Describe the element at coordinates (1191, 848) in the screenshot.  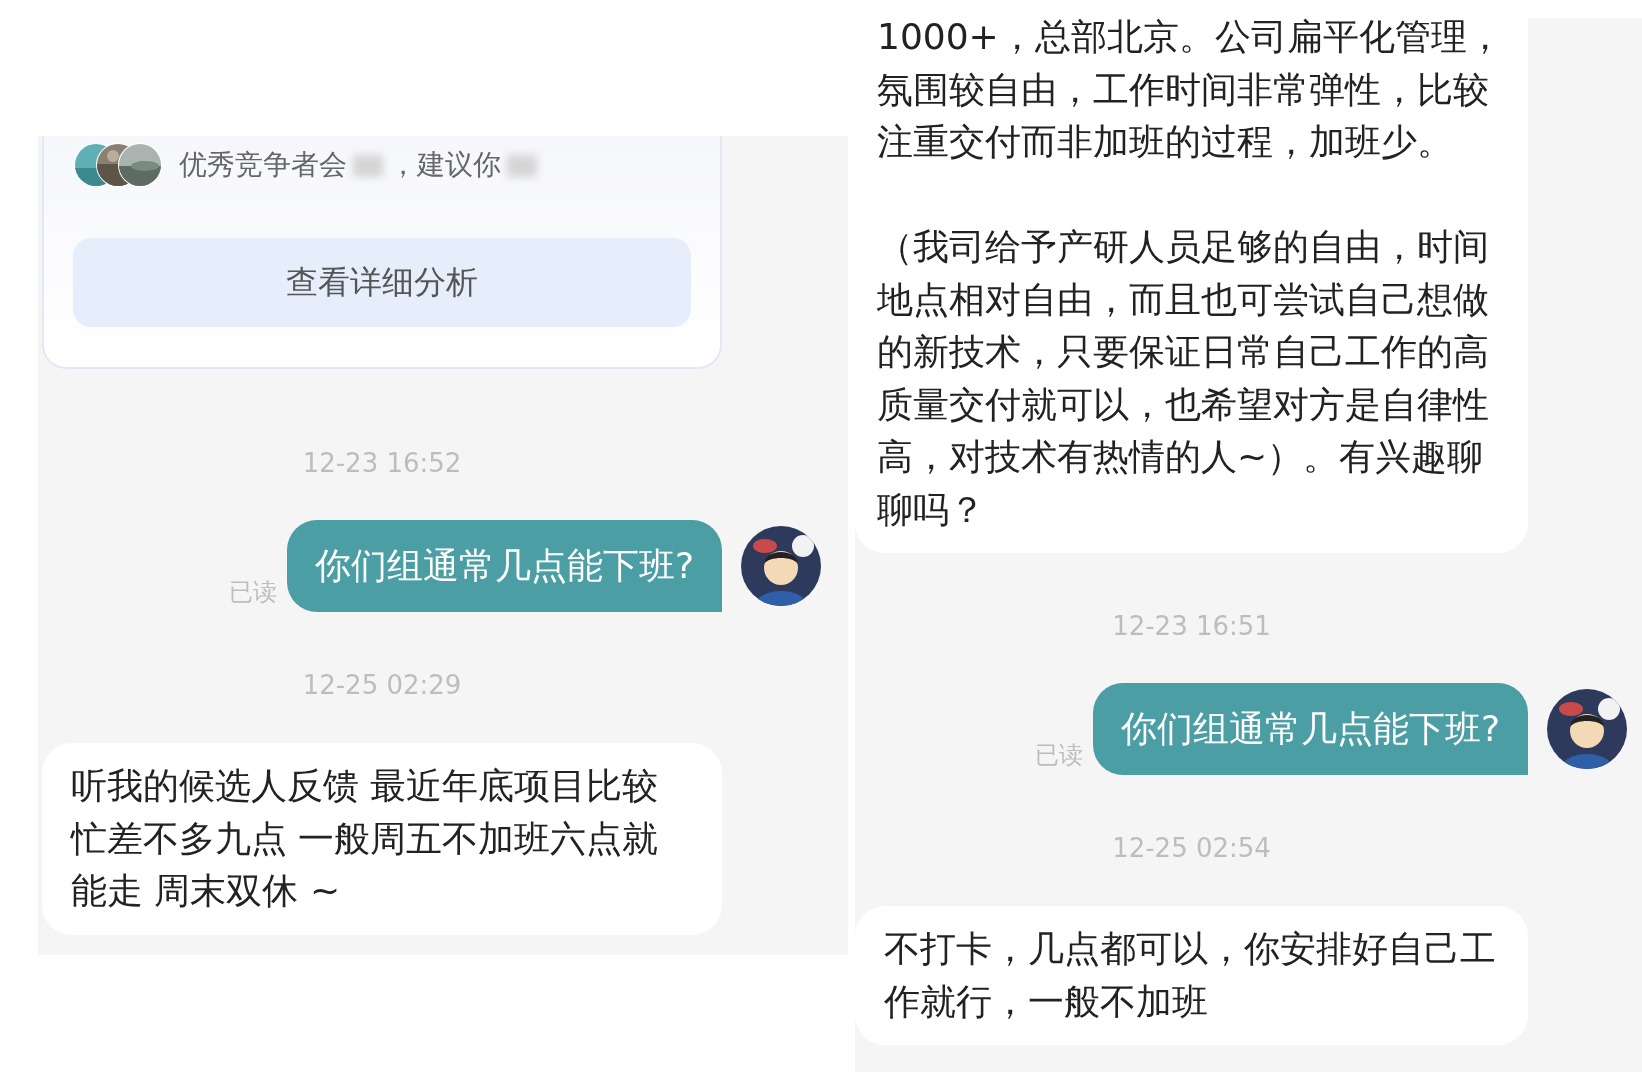
I see `timestamp: 12-25 02:54` at that location.